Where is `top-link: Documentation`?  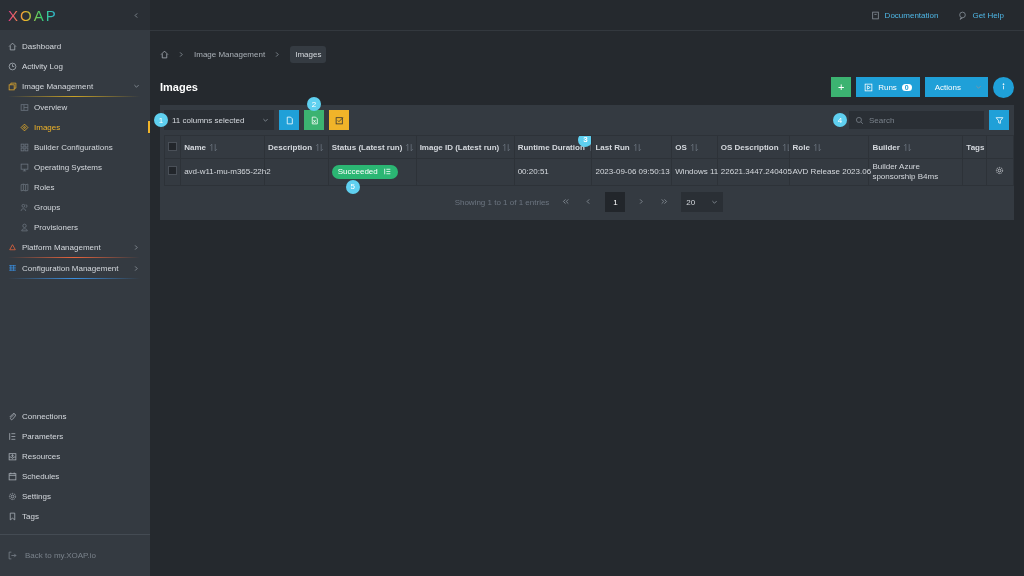
top-link: Documentation is located at coordinates (904, 15).